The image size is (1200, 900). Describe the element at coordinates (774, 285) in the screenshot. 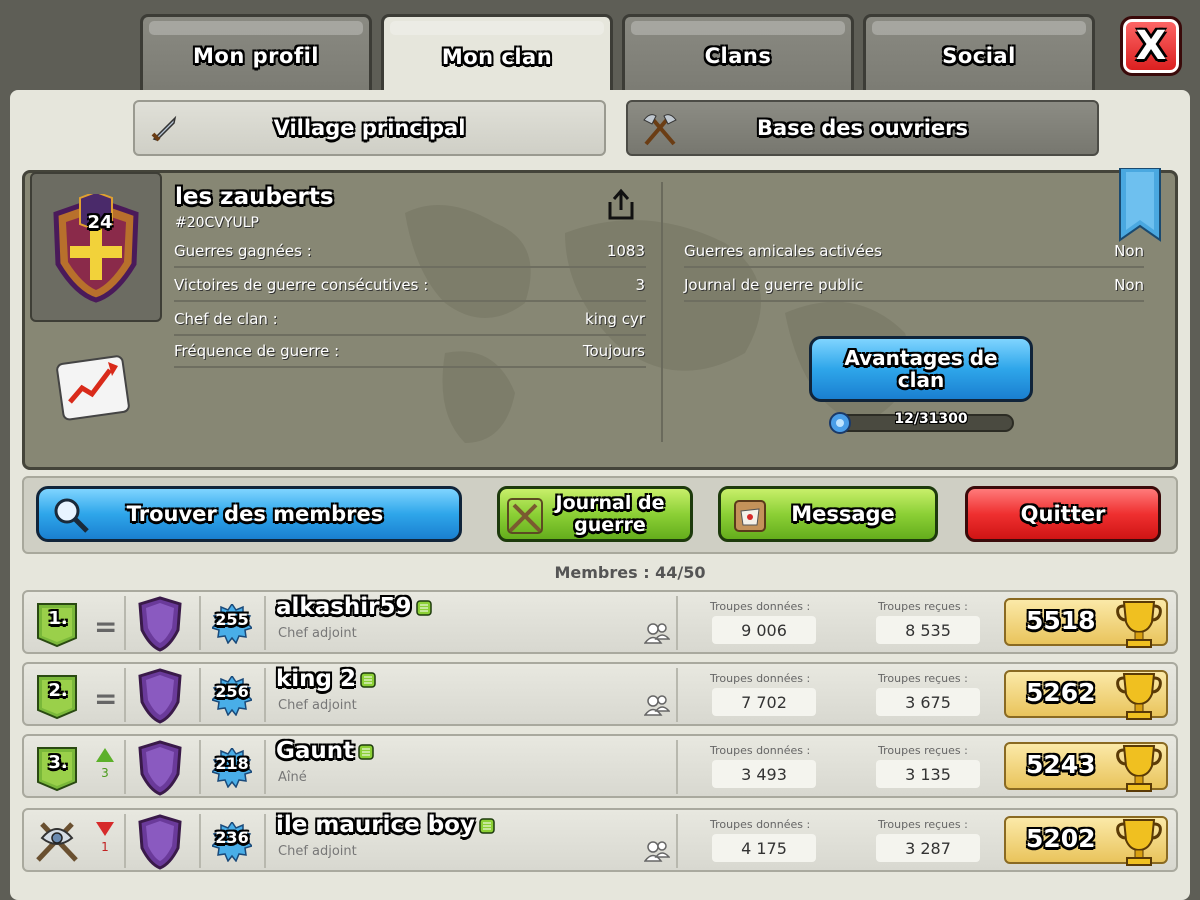

I see `stat-label-public-war-log: Journal de guerre public` at that location.